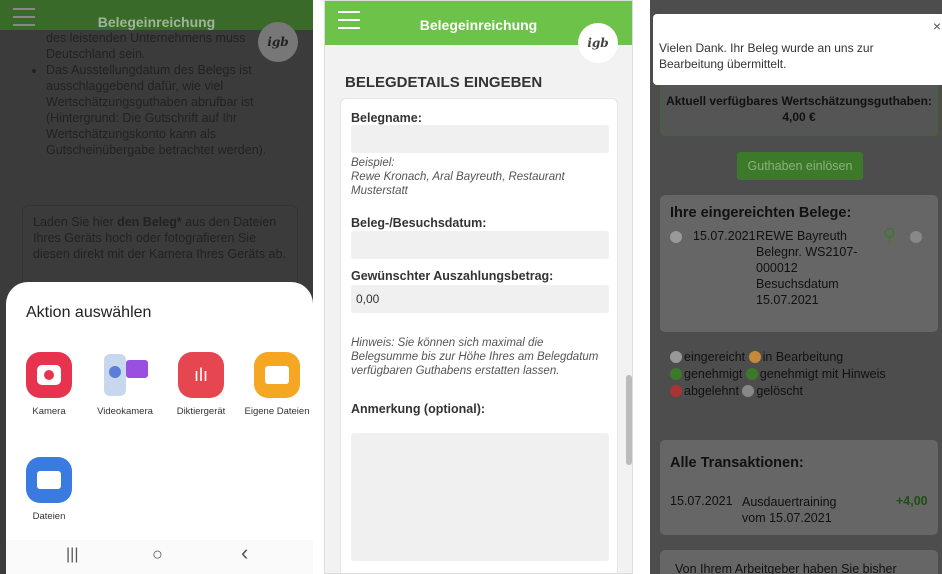 The width and height of the screenshot is (942, 574). I want to click on app-label: Kamera, so click(49, 411).